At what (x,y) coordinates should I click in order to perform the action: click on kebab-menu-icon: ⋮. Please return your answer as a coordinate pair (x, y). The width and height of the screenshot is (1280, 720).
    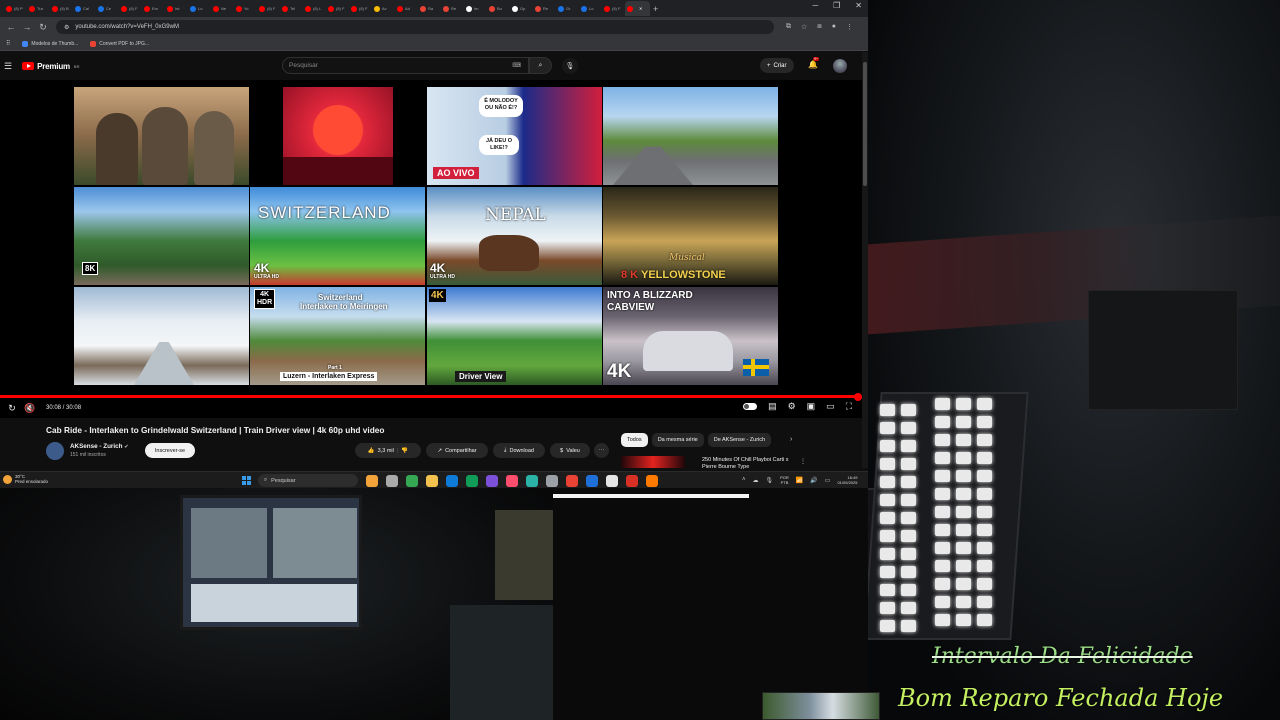
    Looking at the image, I should click on (849, 27).